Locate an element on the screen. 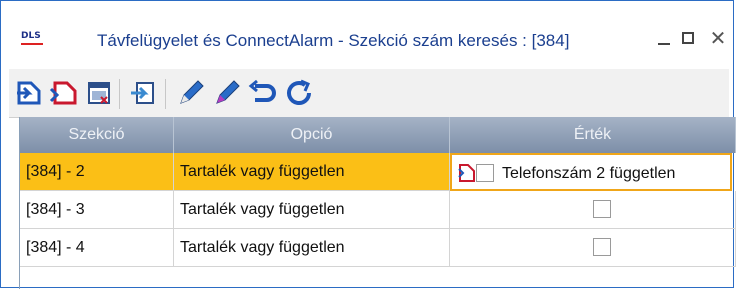 This screenshot has width=736, height=290. header-section: Szekció is located at coordinates (97, 135).